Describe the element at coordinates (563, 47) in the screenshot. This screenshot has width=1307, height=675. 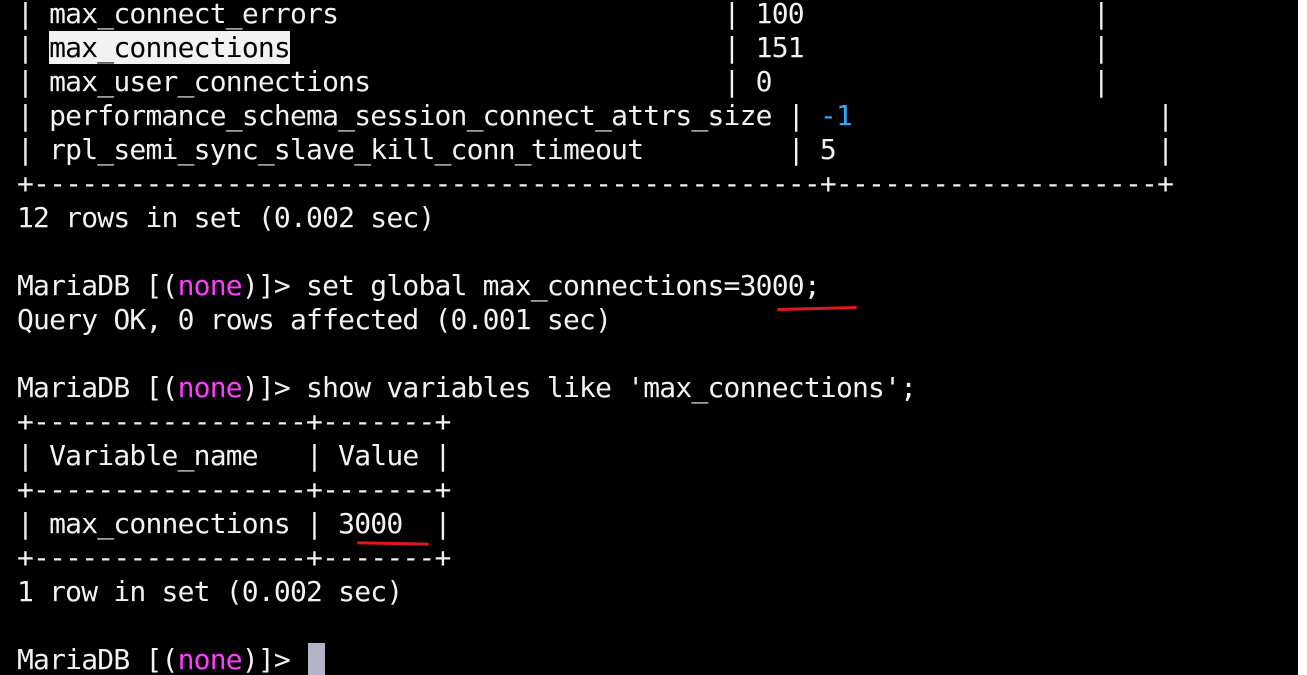
I see `table-row: | max_connections | 151 |` at that location.